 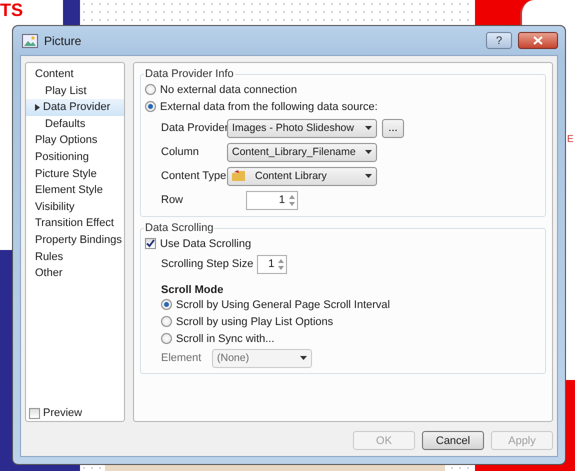 What do you see at coordinates (180, 152) in the screenshot?
I see `field-label: Column` at bounding box center [180, 152].